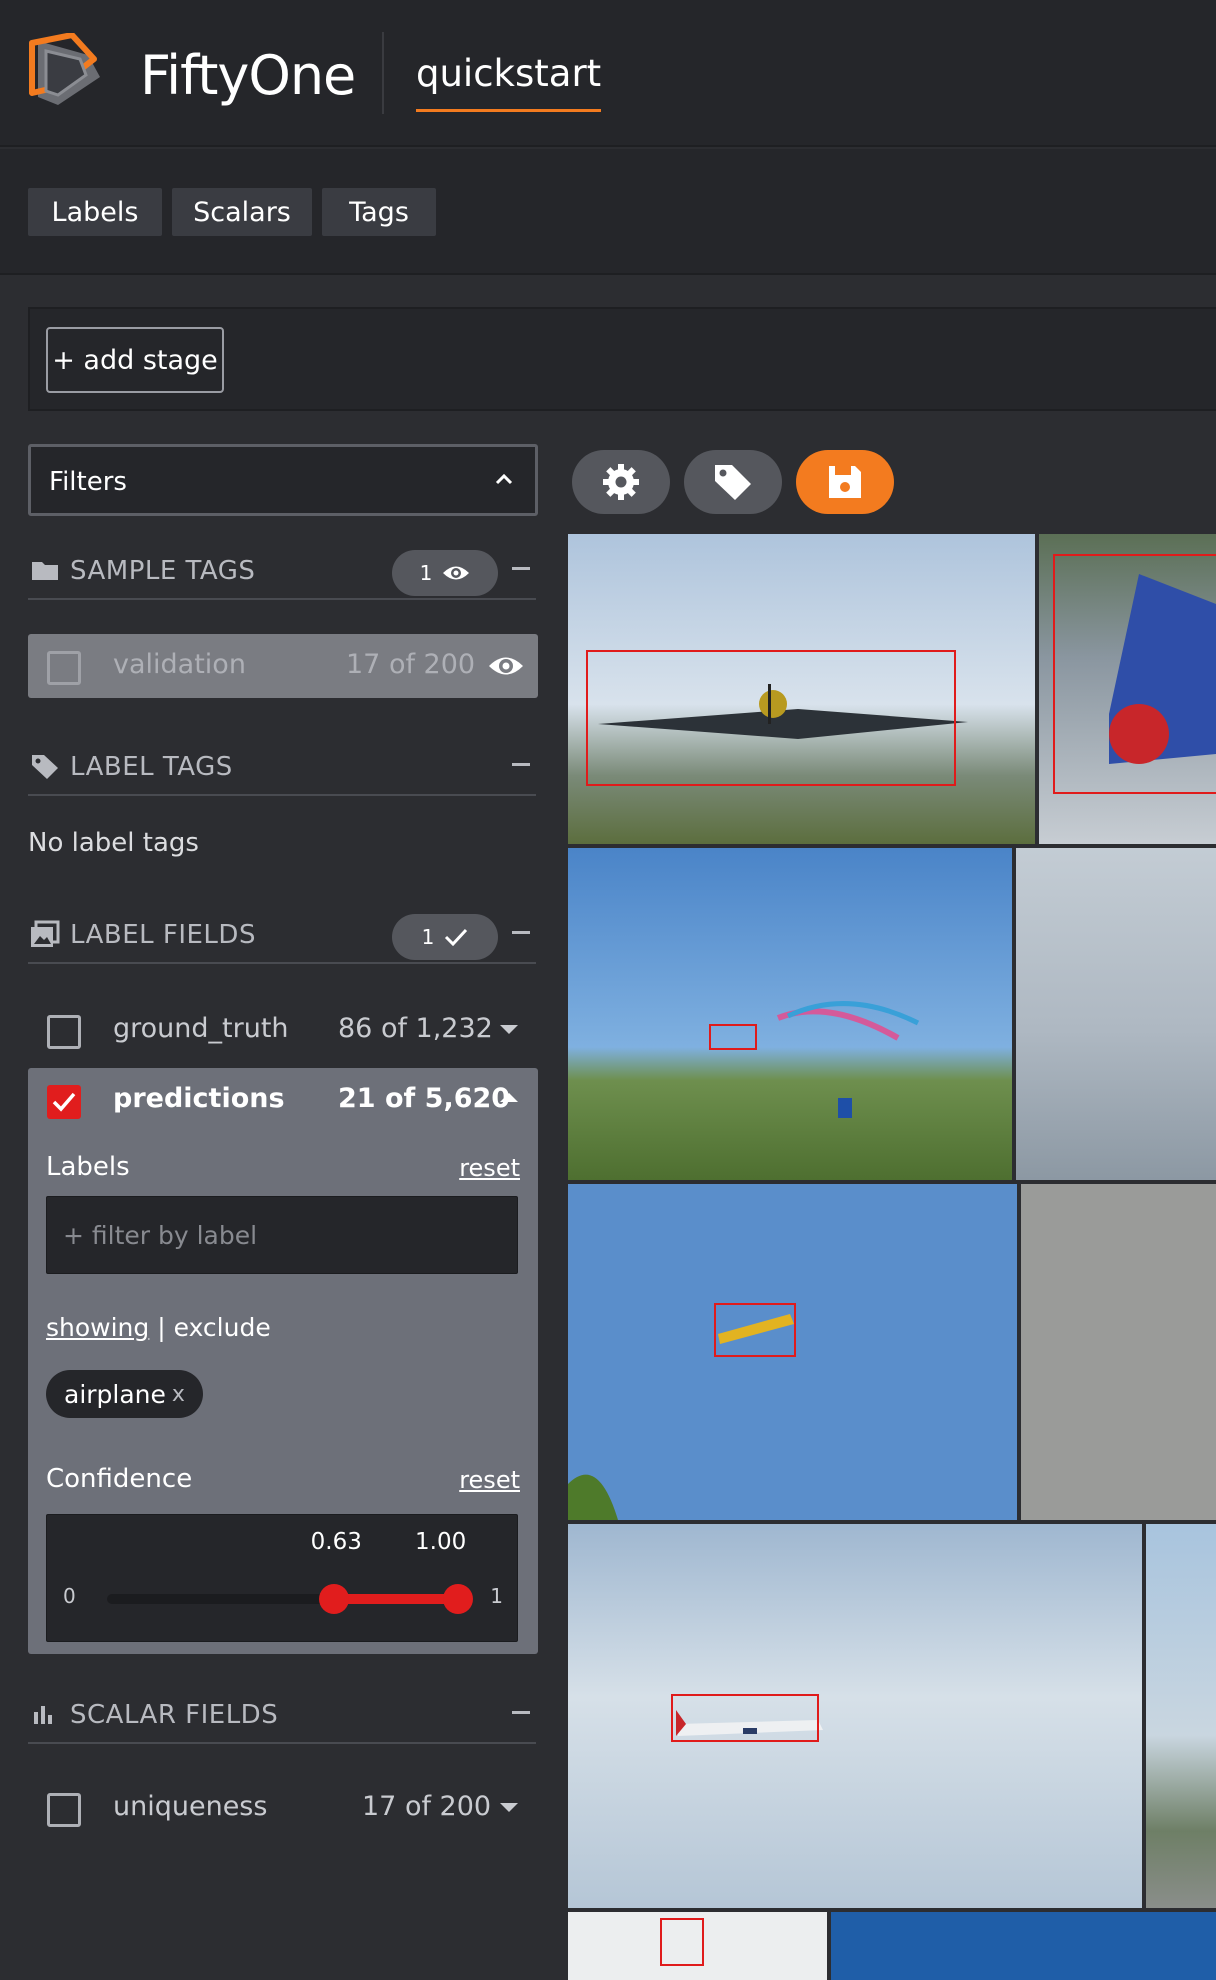  Describe the element at coordinates (248, 75) in the screenshot. I see `brand-name: FiftyOne` at that location.